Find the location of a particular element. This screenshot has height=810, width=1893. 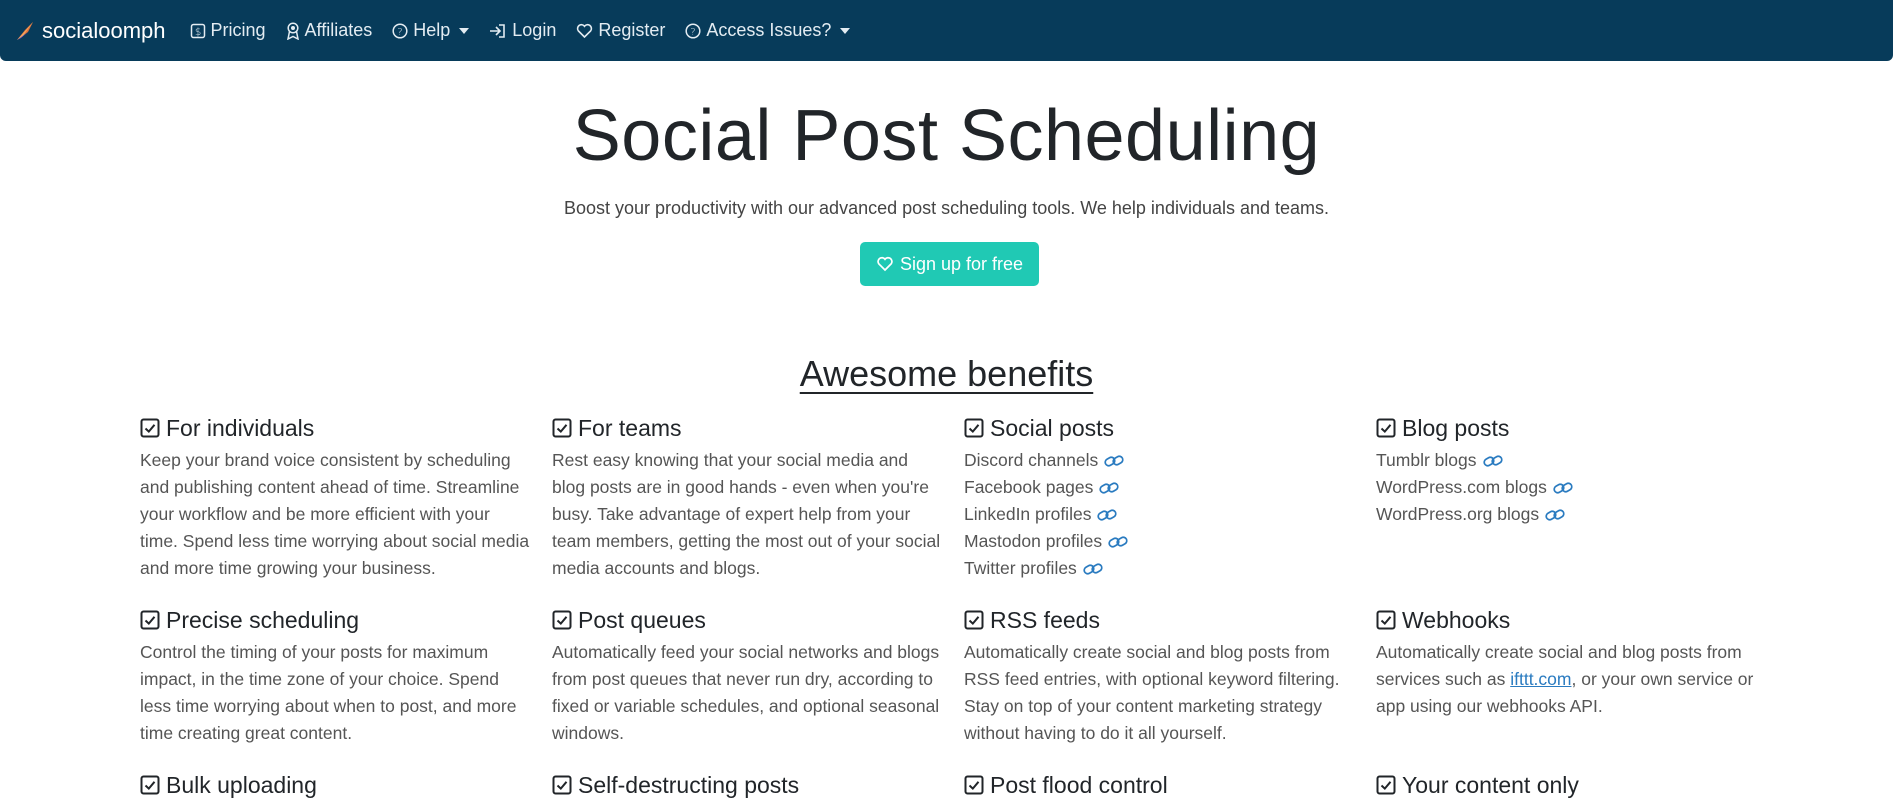

dollar-icon: $ is located at coordinates (197, 30).